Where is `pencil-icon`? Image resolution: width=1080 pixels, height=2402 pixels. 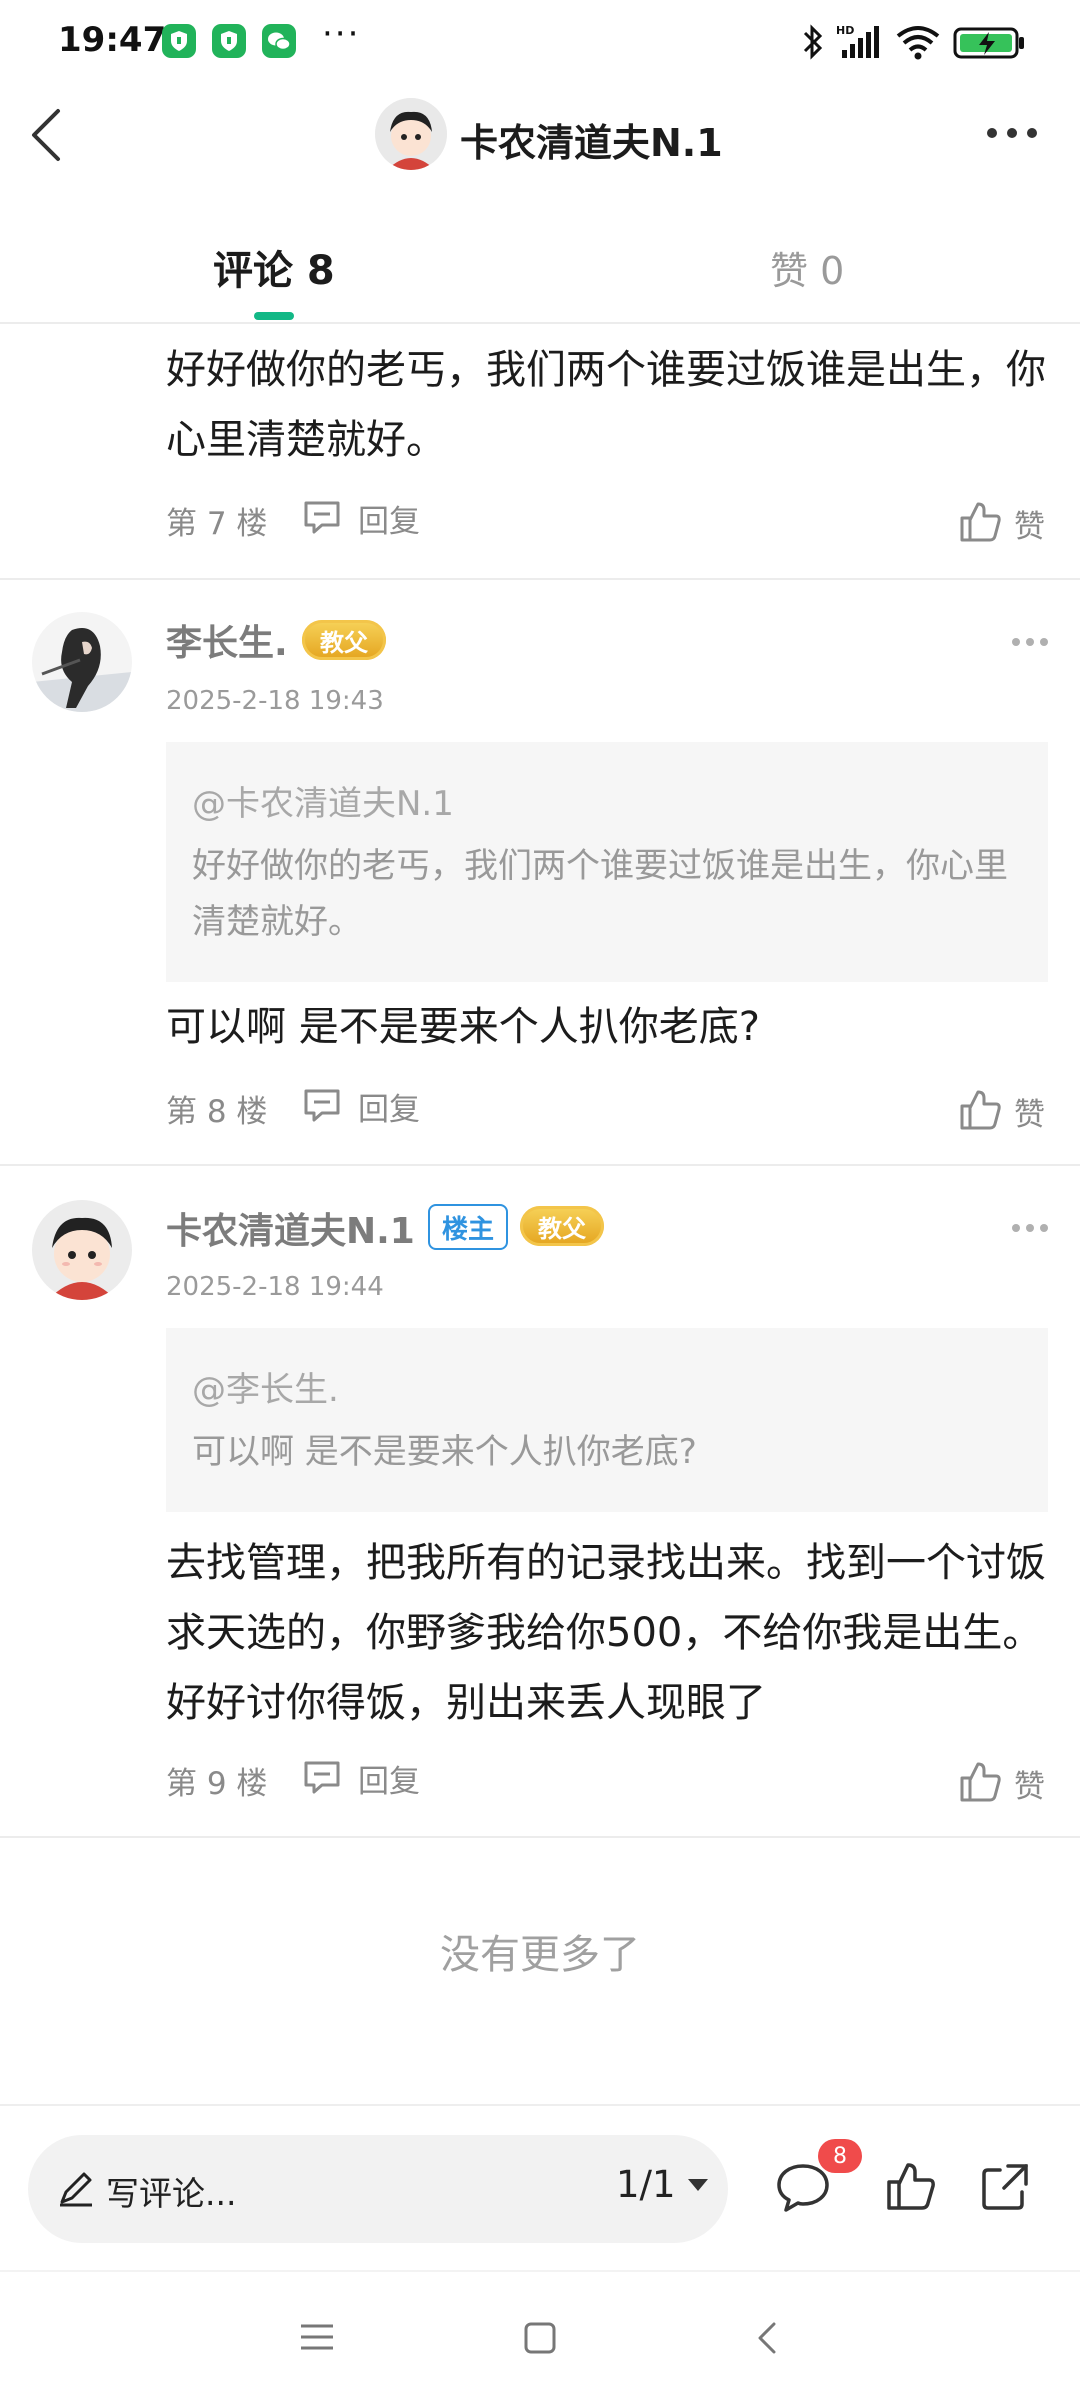
pencil-icon is located at coordinates (76, 2190).